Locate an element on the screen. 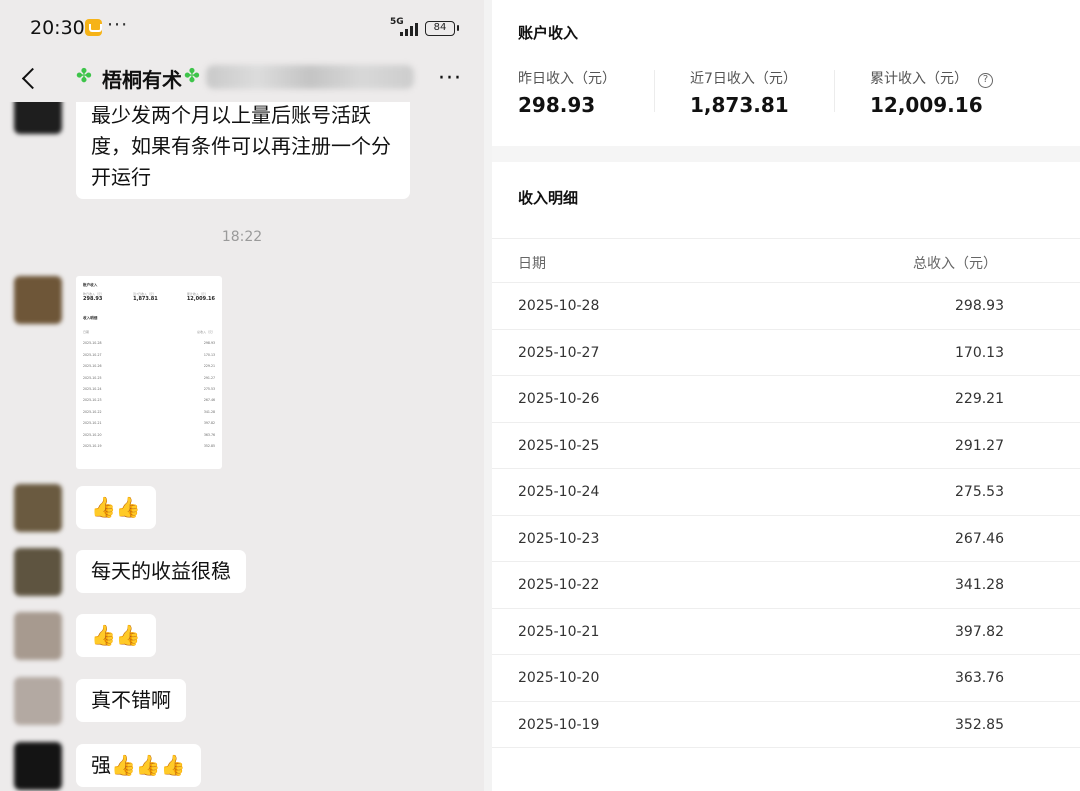  table-row: 2025-10-20 363.76 is located at coordinates (786, 678).